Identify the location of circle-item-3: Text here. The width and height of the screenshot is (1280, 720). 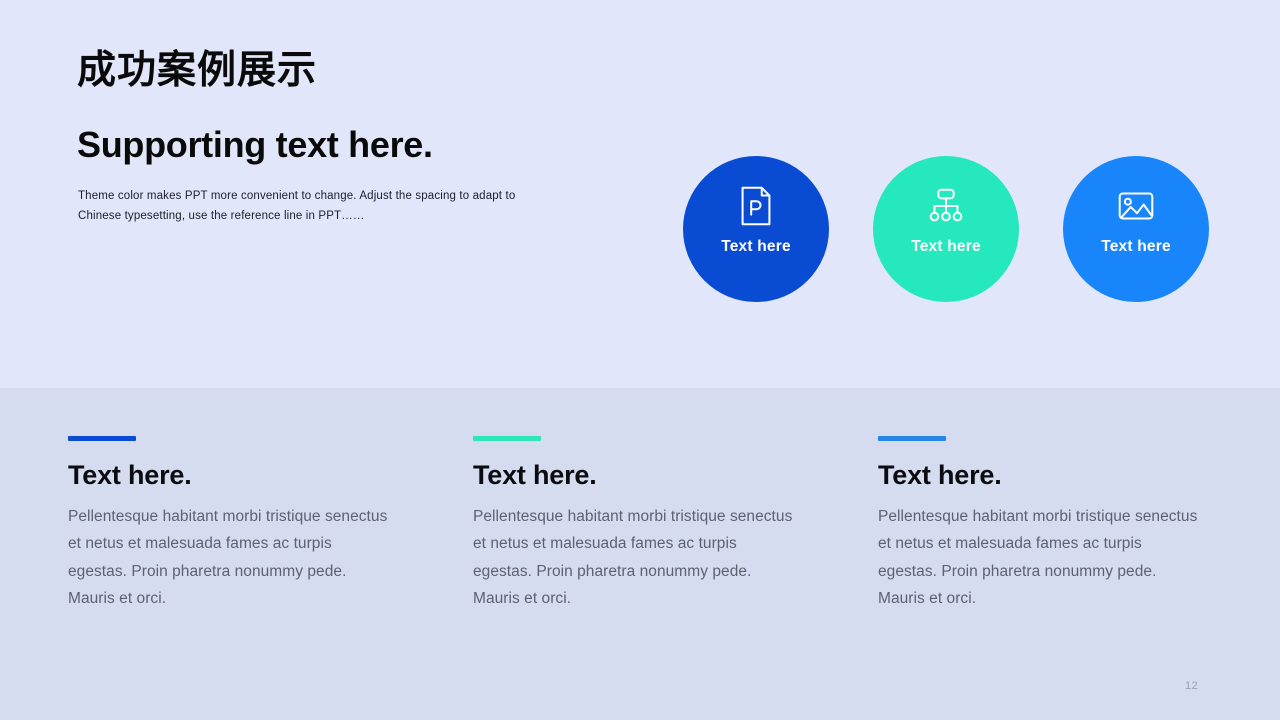
(1136, 229).